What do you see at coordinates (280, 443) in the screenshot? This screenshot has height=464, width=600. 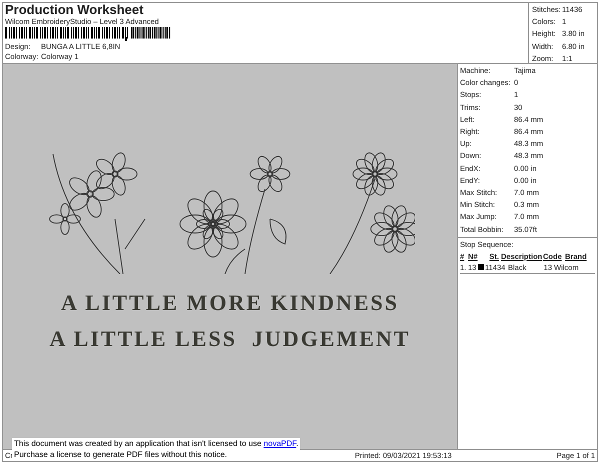 I see `novapdf-link: novaPDF` at bounding box center [280, 443].